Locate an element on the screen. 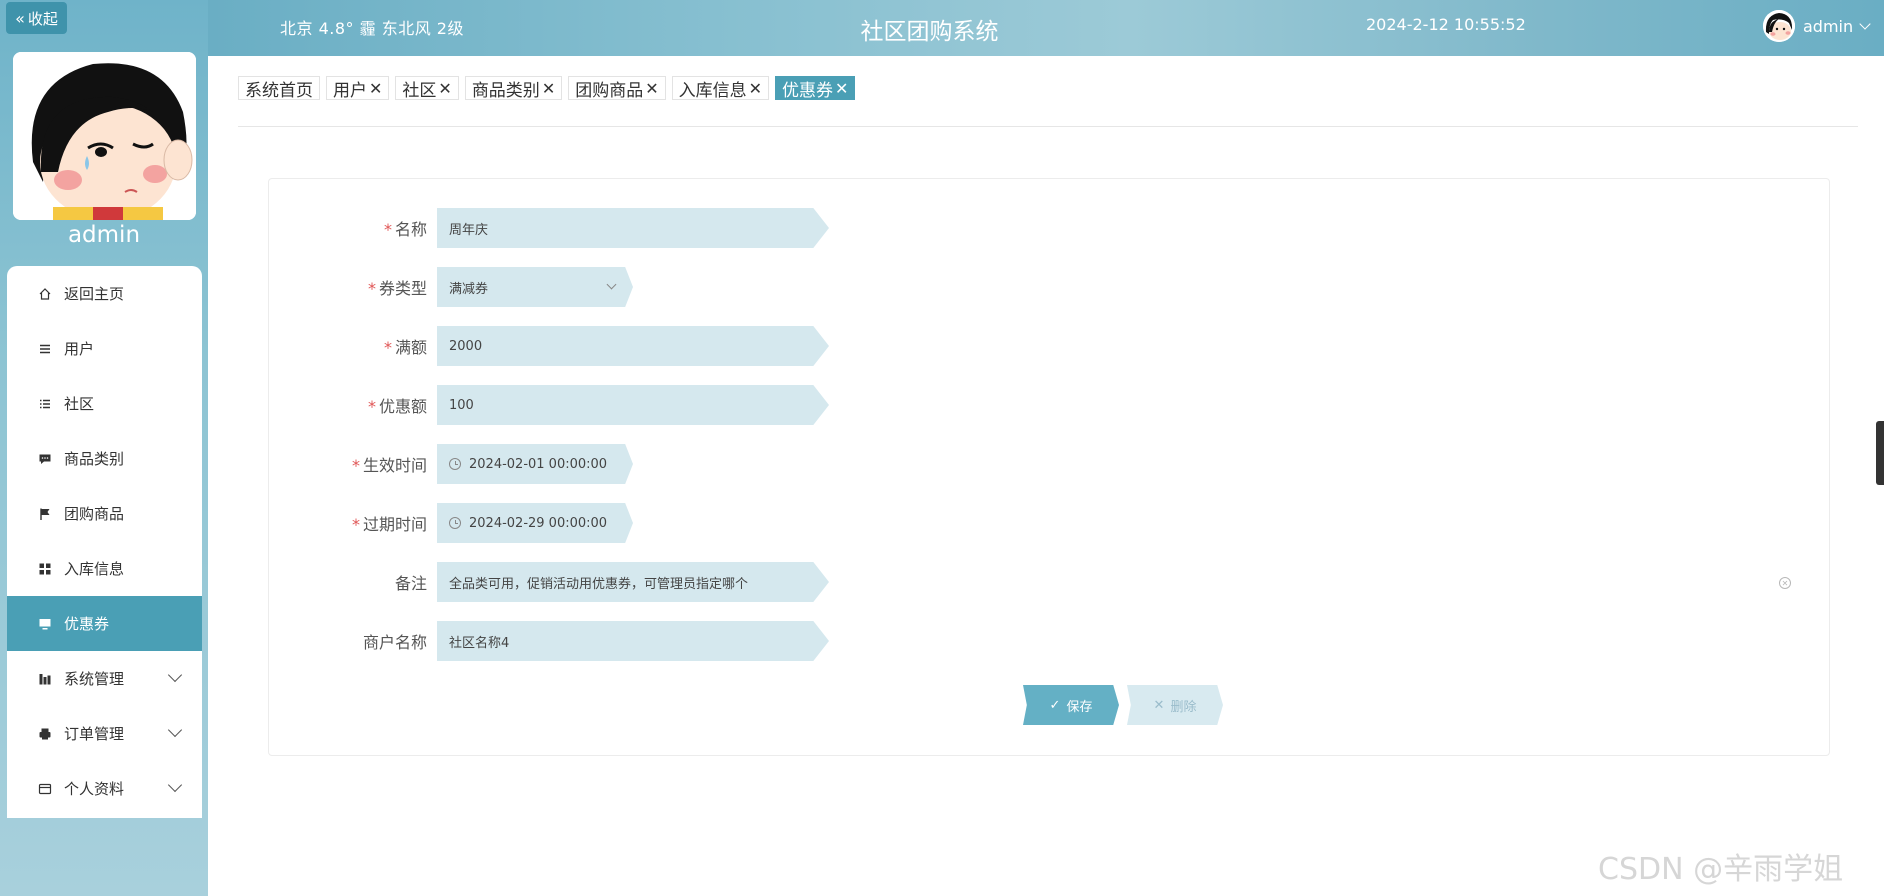 The width and height of the screenshot is (1884, 896). tab-label: 团购商品 is located at coordinates (609, 90).